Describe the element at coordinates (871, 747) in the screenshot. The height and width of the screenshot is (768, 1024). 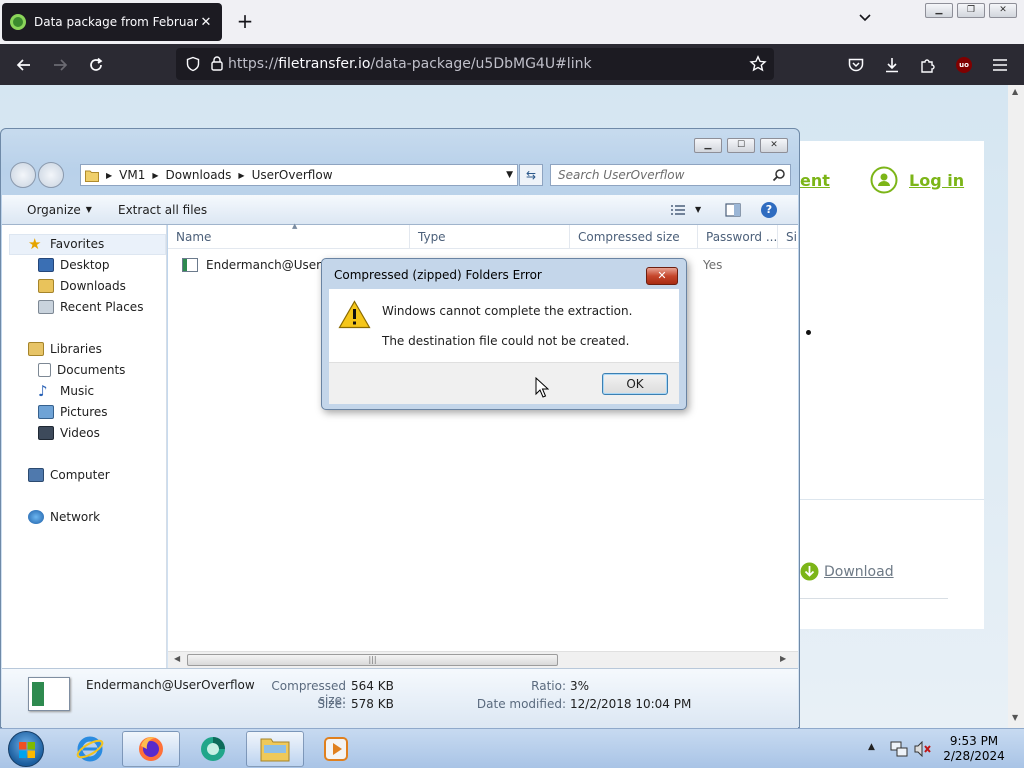
I see `show-hidden-icons-button: ▲` at that location.